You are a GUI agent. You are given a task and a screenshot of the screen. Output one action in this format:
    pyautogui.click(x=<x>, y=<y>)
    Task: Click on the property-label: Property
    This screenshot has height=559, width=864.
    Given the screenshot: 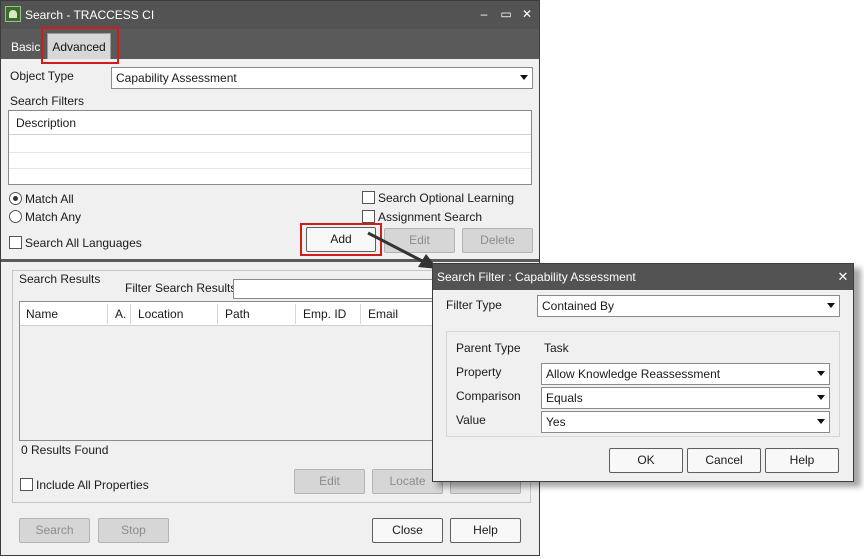 What is the action you would take?
    pyautogui.click(x=479, y=372)
    